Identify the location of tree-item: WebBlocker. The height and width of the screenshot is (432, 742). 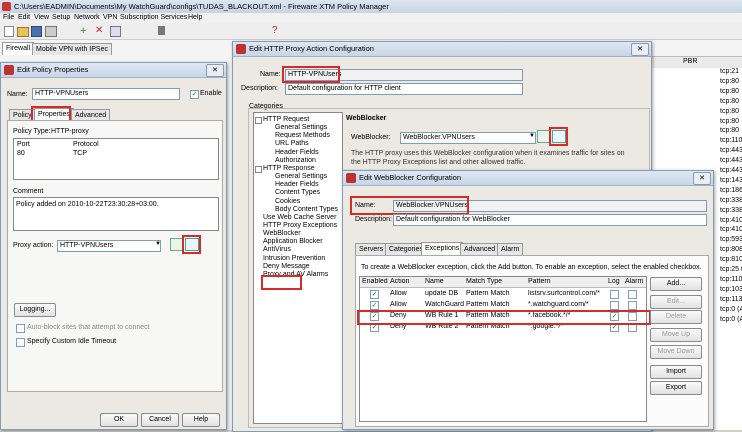
(282, 233).